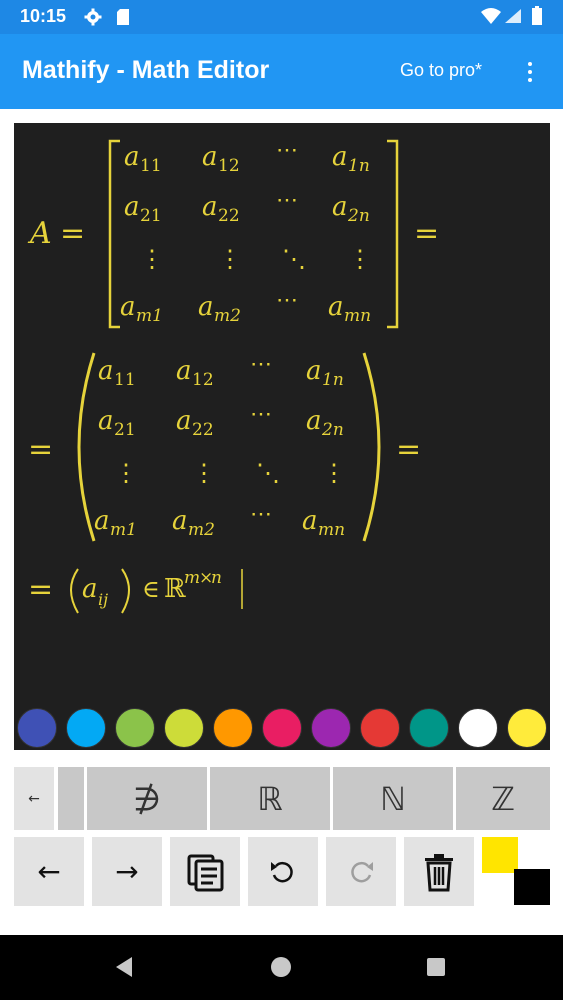  I want to click on general-term: a, so click(90, 589).